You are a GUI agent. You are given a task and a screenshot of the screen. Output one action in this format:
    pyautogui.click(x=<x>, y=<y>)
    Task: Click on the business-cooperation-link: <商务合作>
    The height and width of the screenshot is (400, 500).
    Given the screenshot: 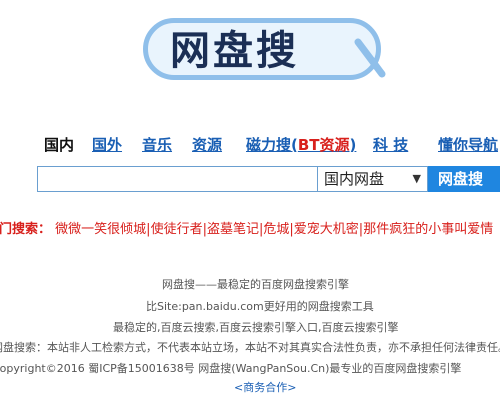 What is the action you would take?
    pyautogui.click(x=265, y=387)
    